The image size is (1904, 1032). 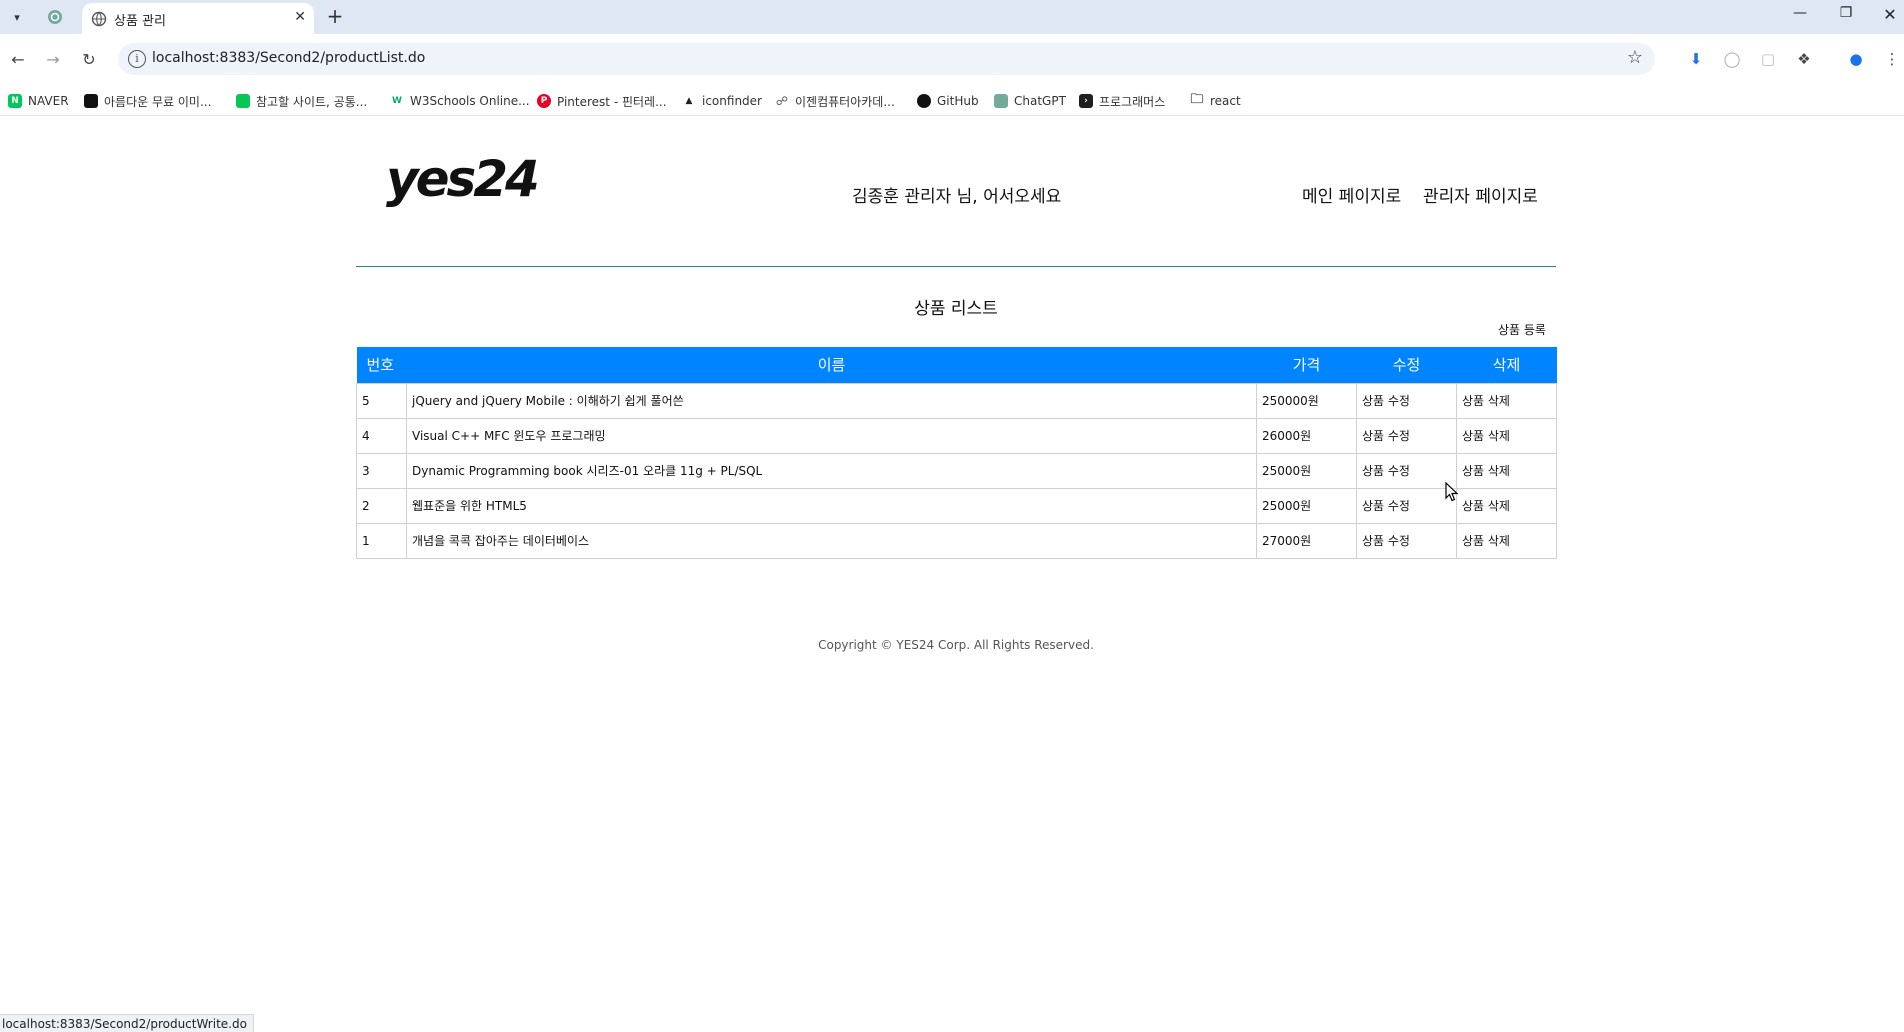 I want to click on bookmark-programmers: › 프로그래머스, so click(x=1122, y=101).